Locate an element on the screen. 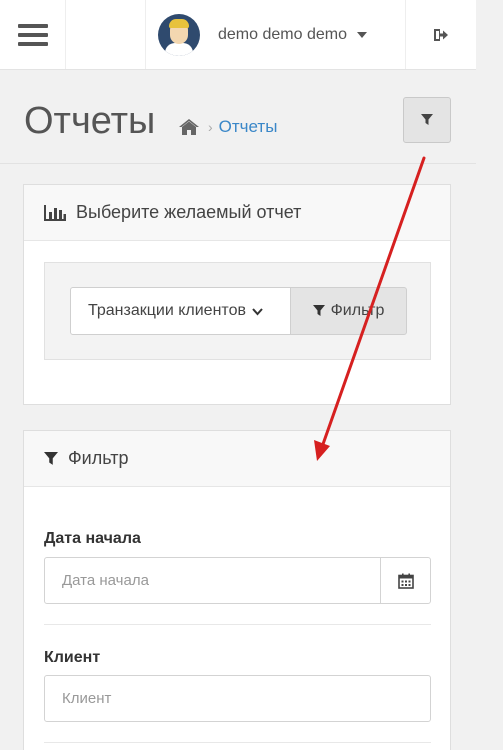 This screenshot has height=750, width=503. filter-panel-title: Фильтр is located at coordinates (98, 458).